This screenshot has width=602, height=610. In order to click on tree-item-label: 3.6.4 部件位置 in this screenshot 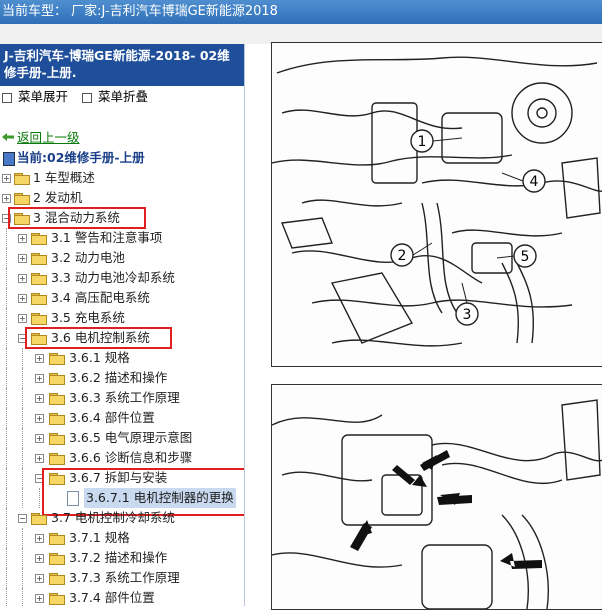, I will do `click(112, 417)`.